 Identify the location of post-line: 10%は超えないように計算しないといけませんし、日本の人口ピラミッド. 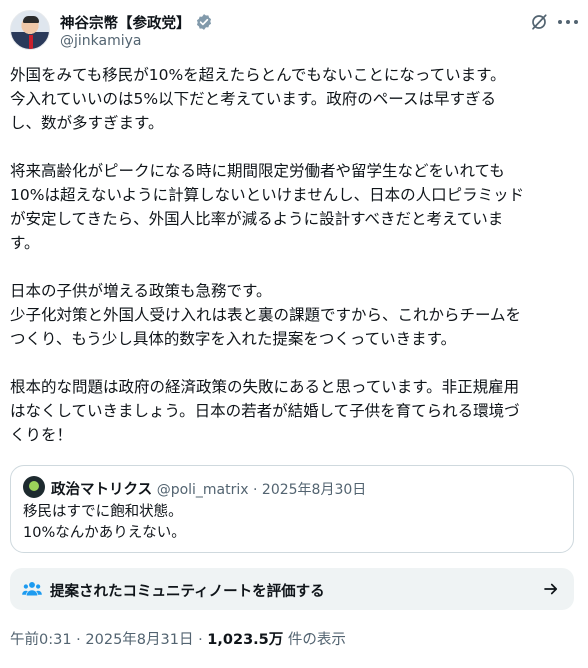
(267, 195).